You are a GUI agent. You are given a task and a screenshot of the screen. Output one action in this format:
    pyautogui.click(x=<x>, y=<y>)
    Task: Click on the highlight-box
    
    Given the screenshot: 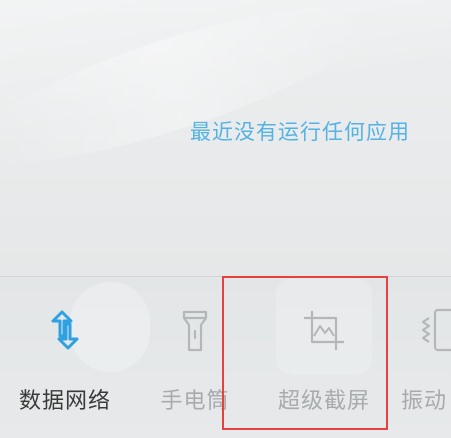 What is the action you would take?
    pyautogui.click(x=305, y=353)
    